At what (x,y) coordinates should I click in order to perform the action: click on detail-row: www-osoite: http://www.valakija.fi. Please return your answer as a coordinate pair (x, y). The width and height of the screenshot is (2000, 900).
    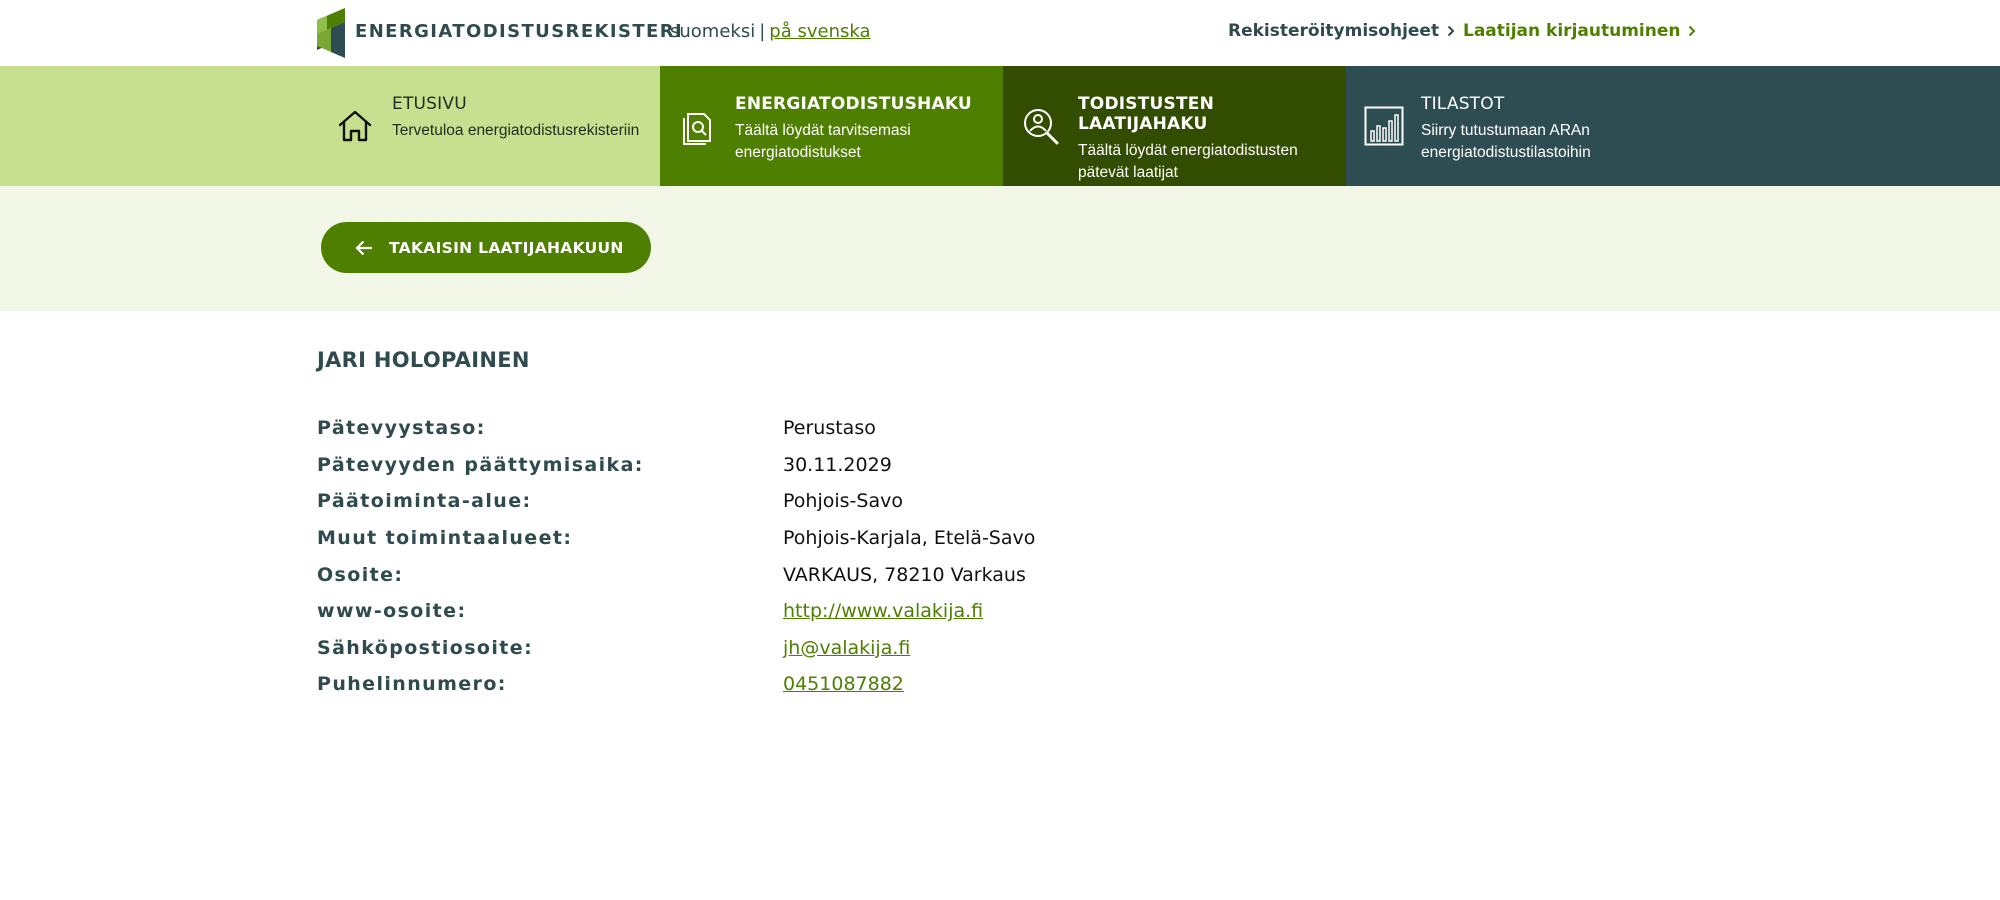
    Looking at the image, I should click on (767, 611).